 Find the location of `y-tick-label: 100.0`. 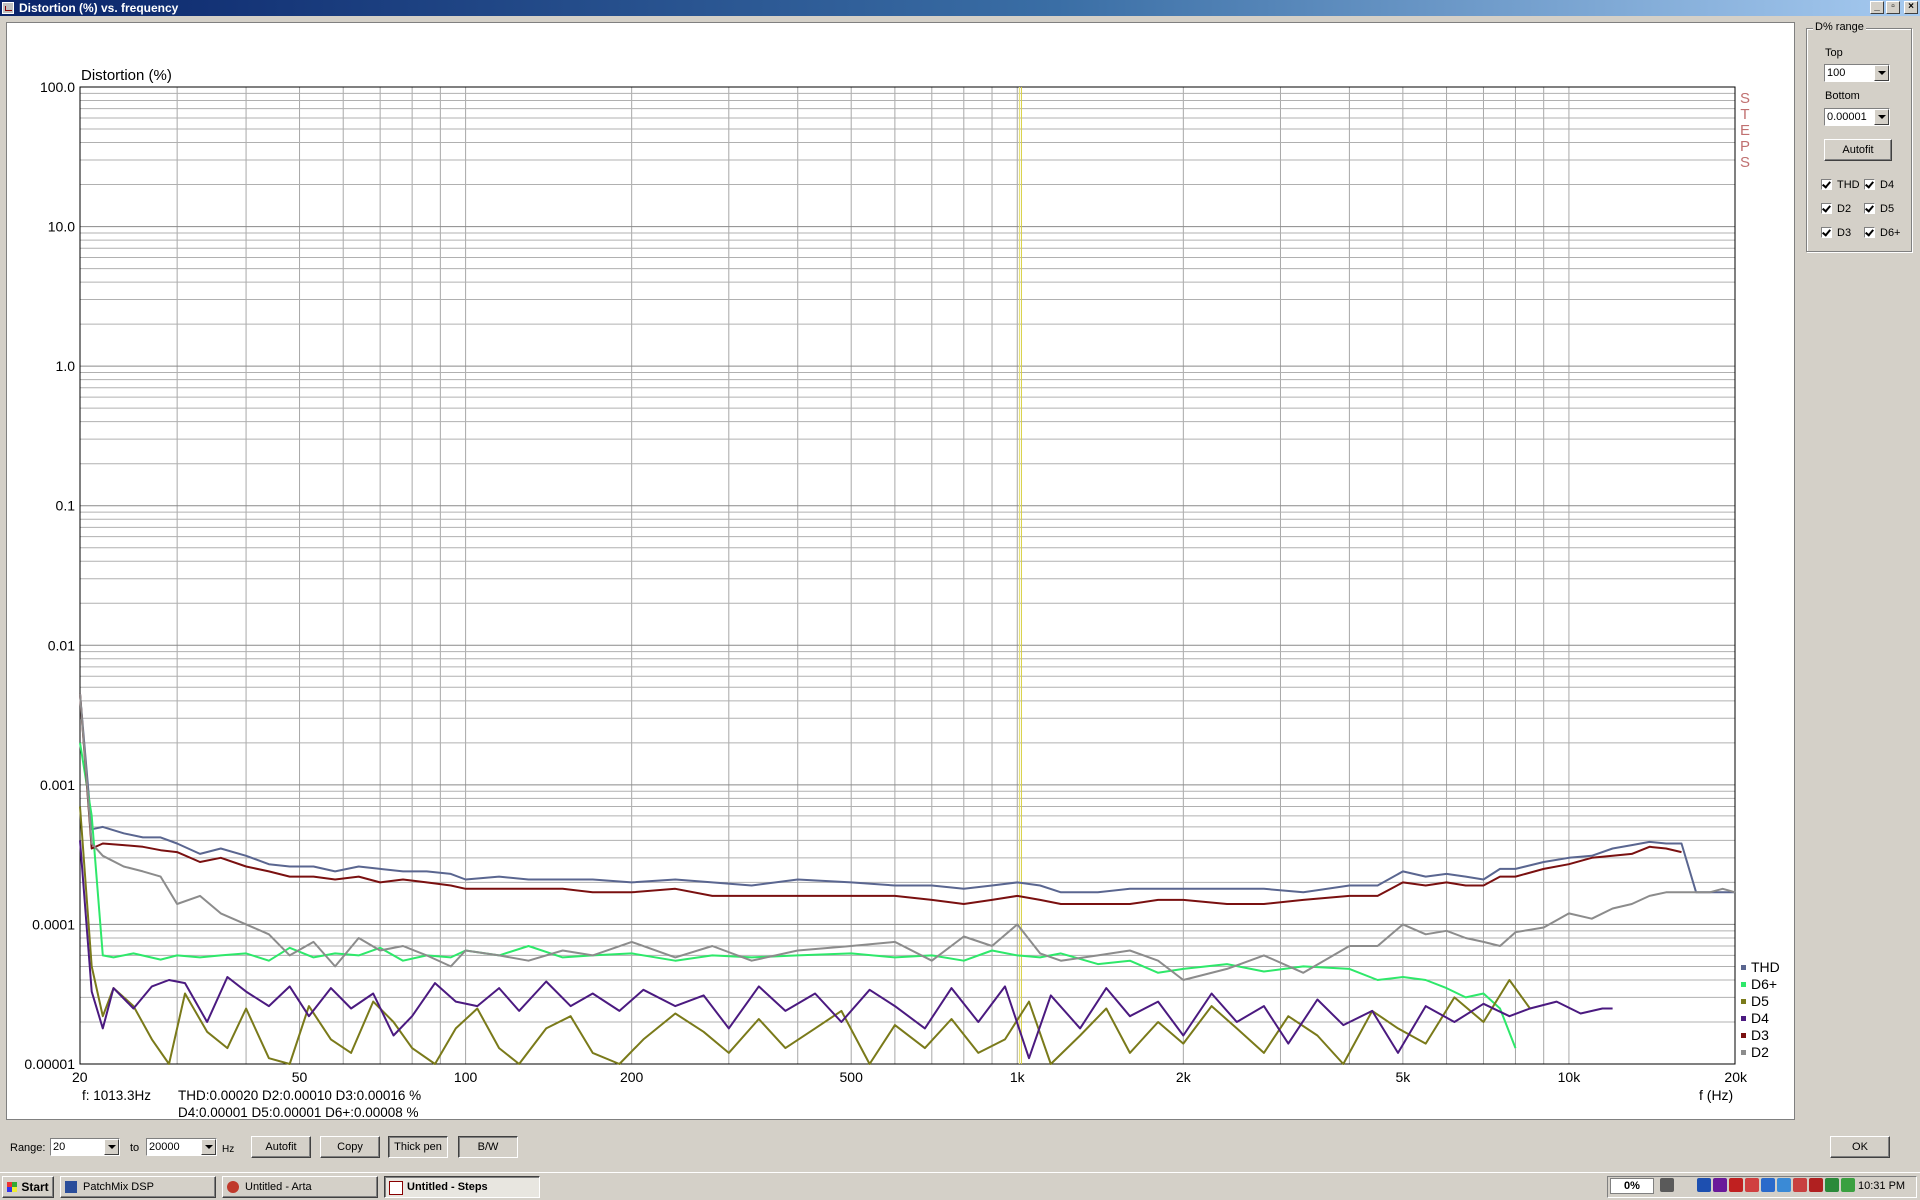

y-tick-label: 100.0 is located at coordinates (57, 87).